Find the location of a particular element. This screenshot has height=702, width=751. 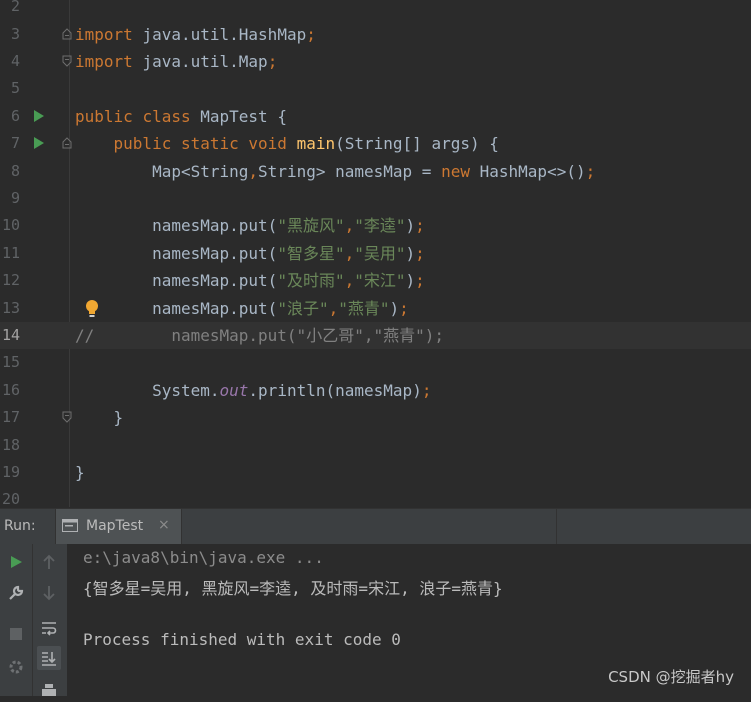

line-number: 10 is located at coordinates (10, 225).